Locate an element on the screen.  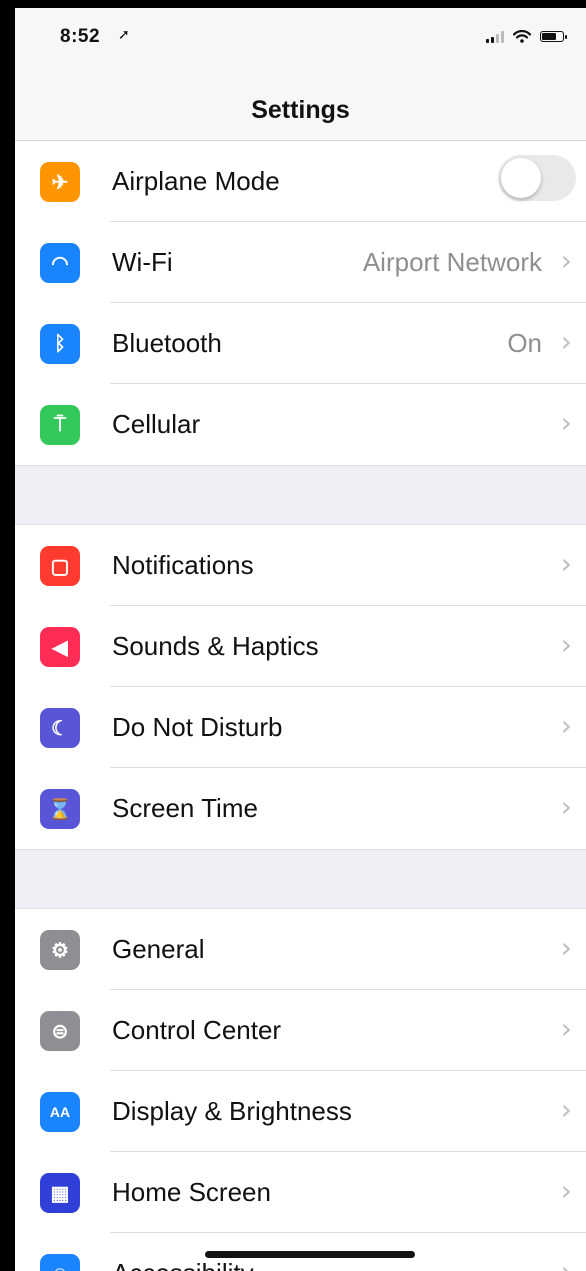
status-time: 8:52 is located at coordinates (80, 36).